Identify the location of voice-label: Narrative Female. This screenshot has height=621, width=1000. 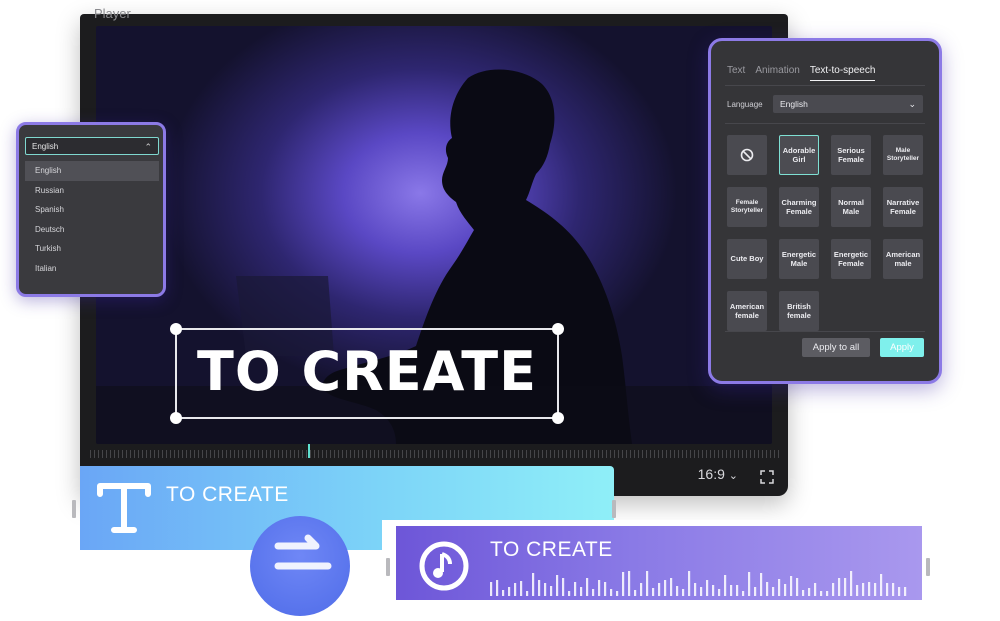
(903, 207).